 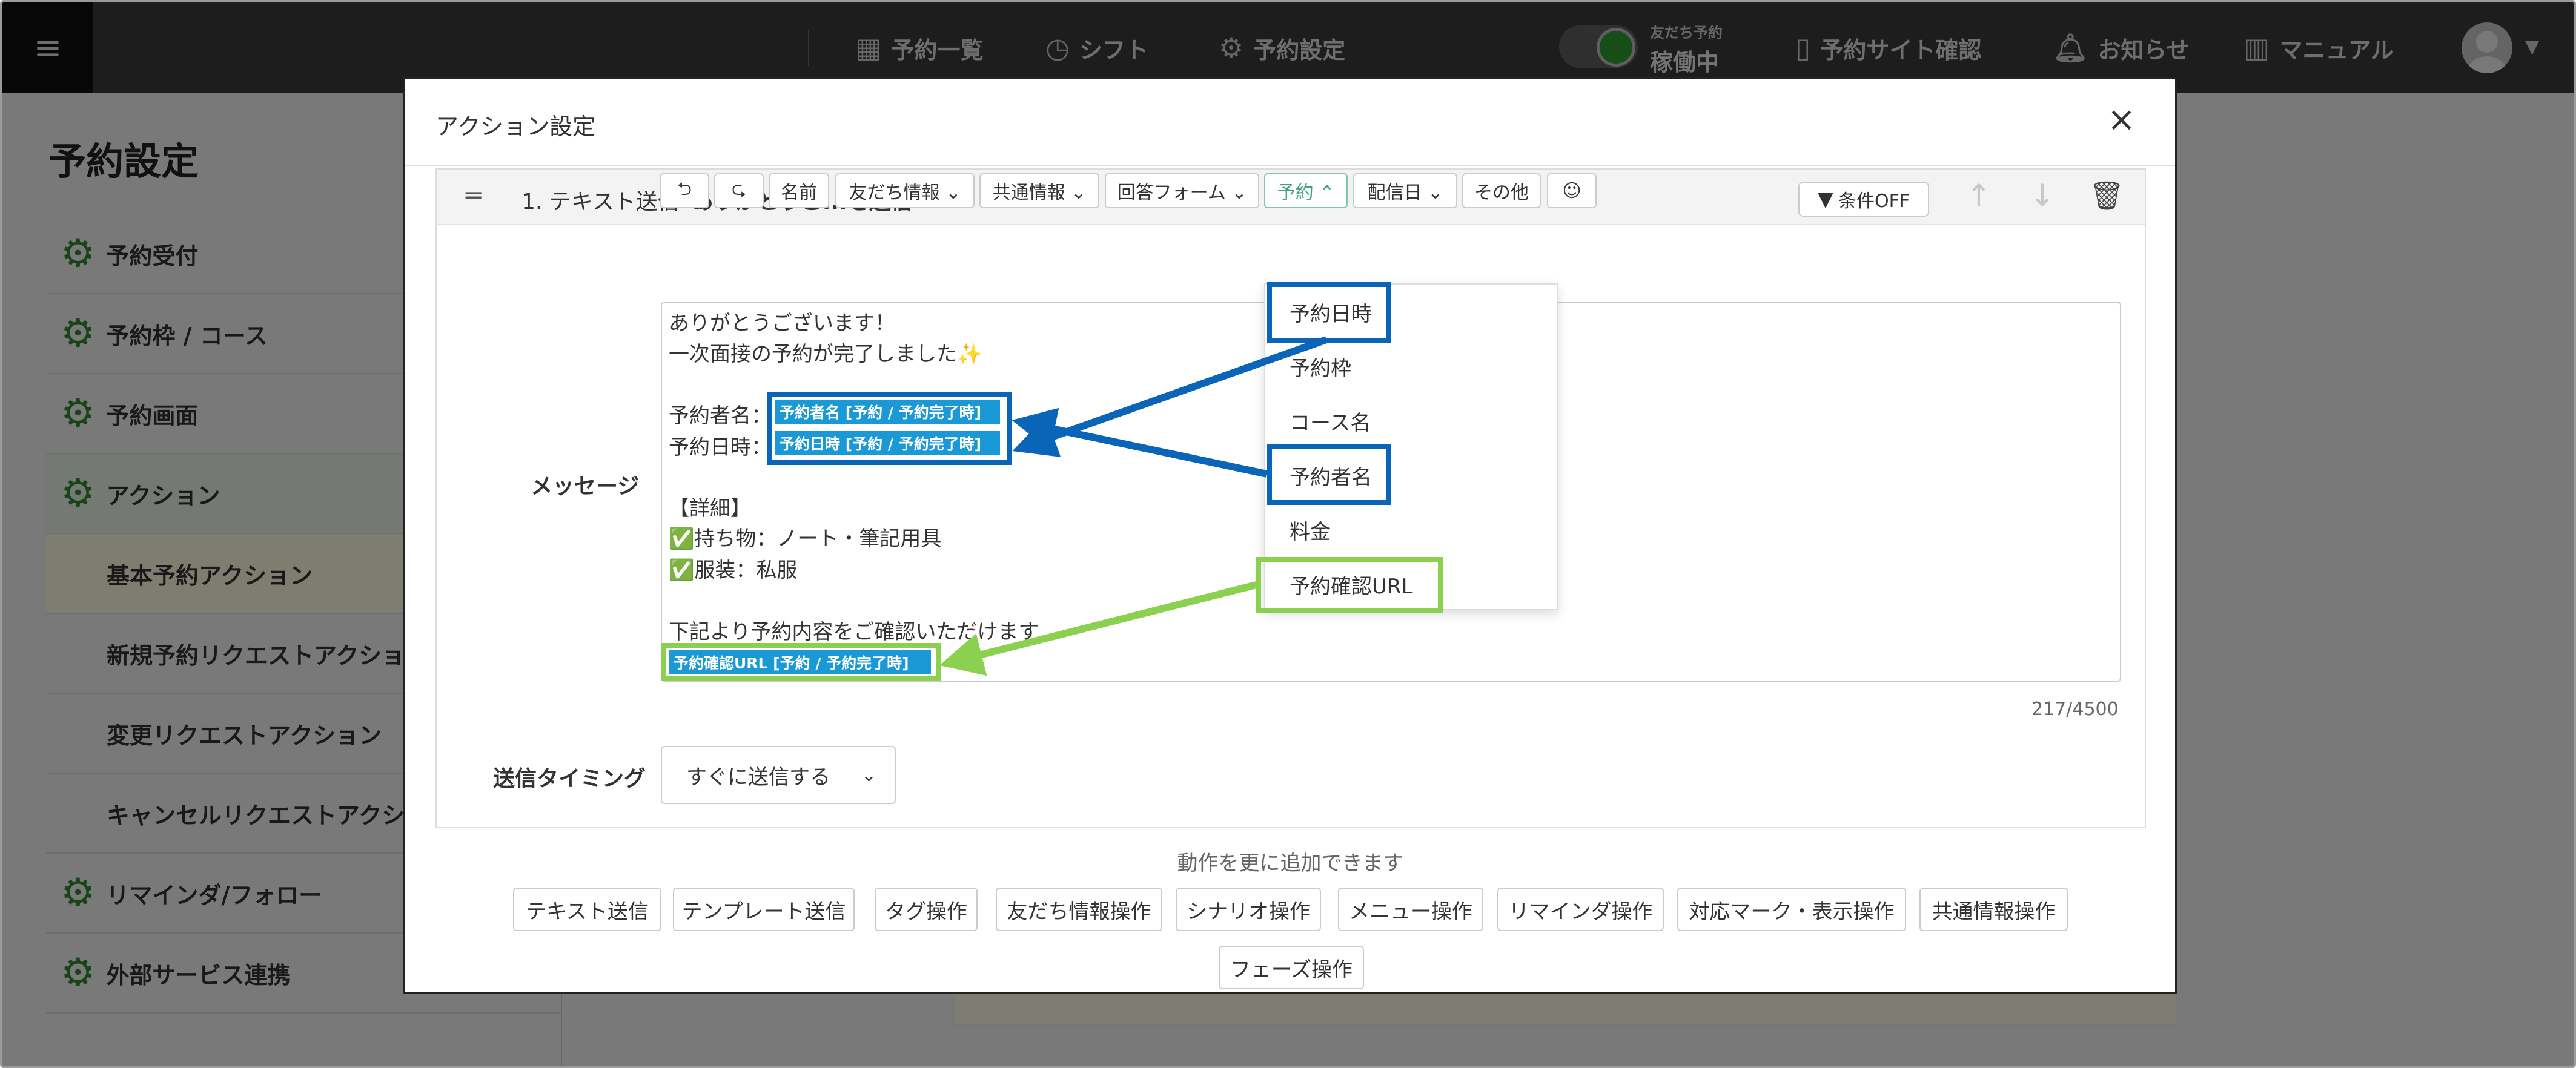 I want to click on add-text-send-button: テキスト送信, so click(x=587, y=910).